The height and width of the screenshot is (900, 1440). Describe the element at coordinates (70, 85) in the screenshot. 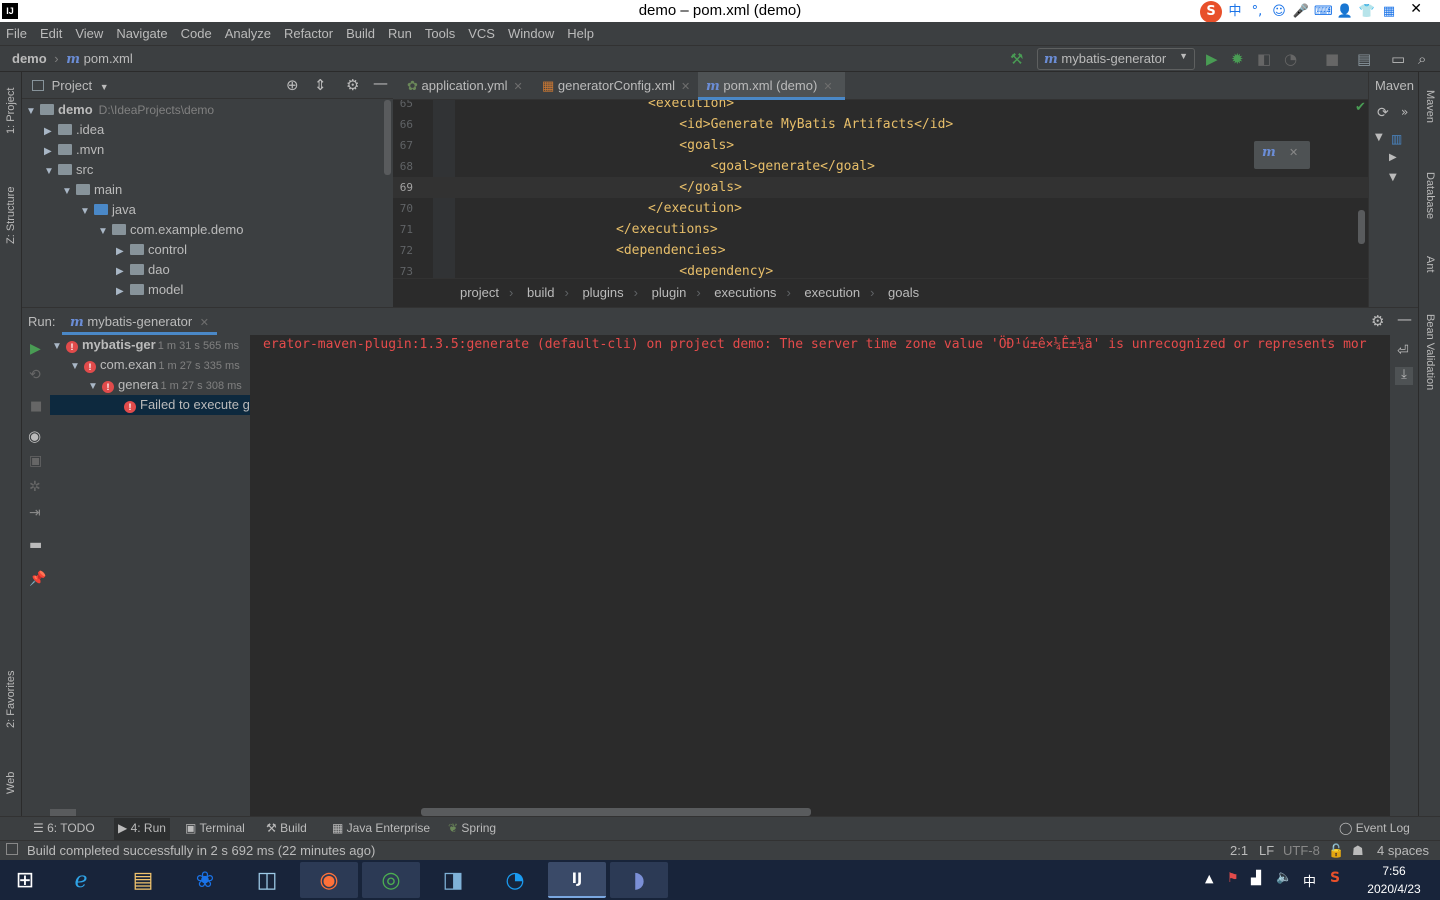

I see `project-view-select: Project ▼` at that location.